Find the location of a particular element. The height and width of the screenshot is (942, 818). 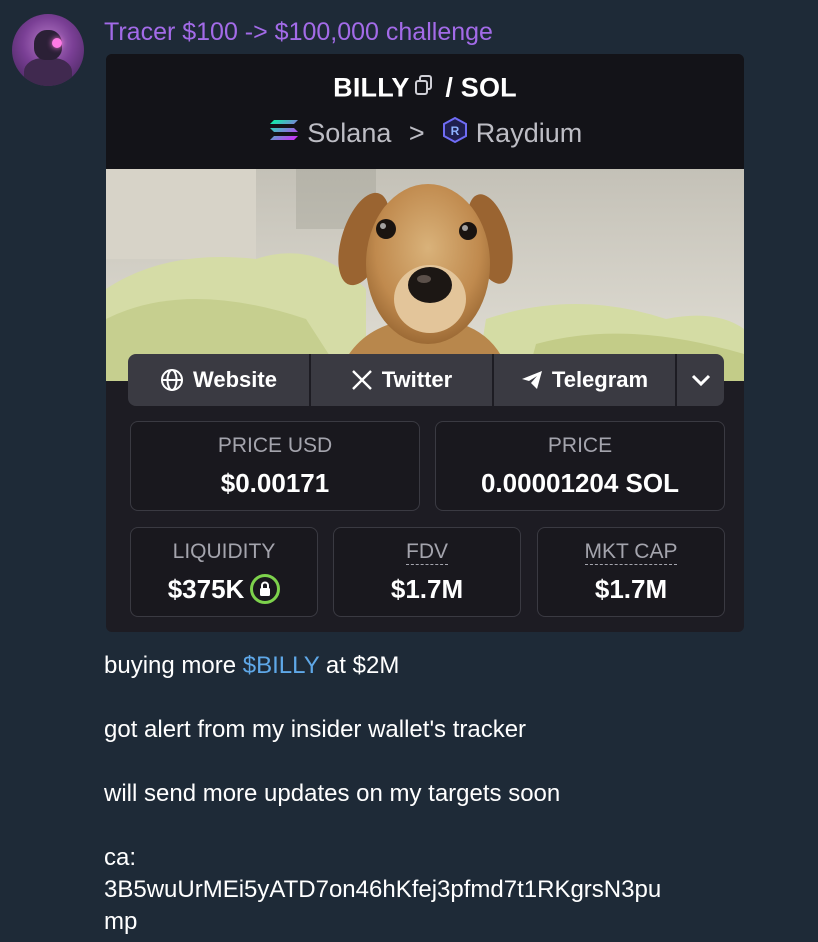

telegram-button: Telegram is located at coordinates (585, 380).